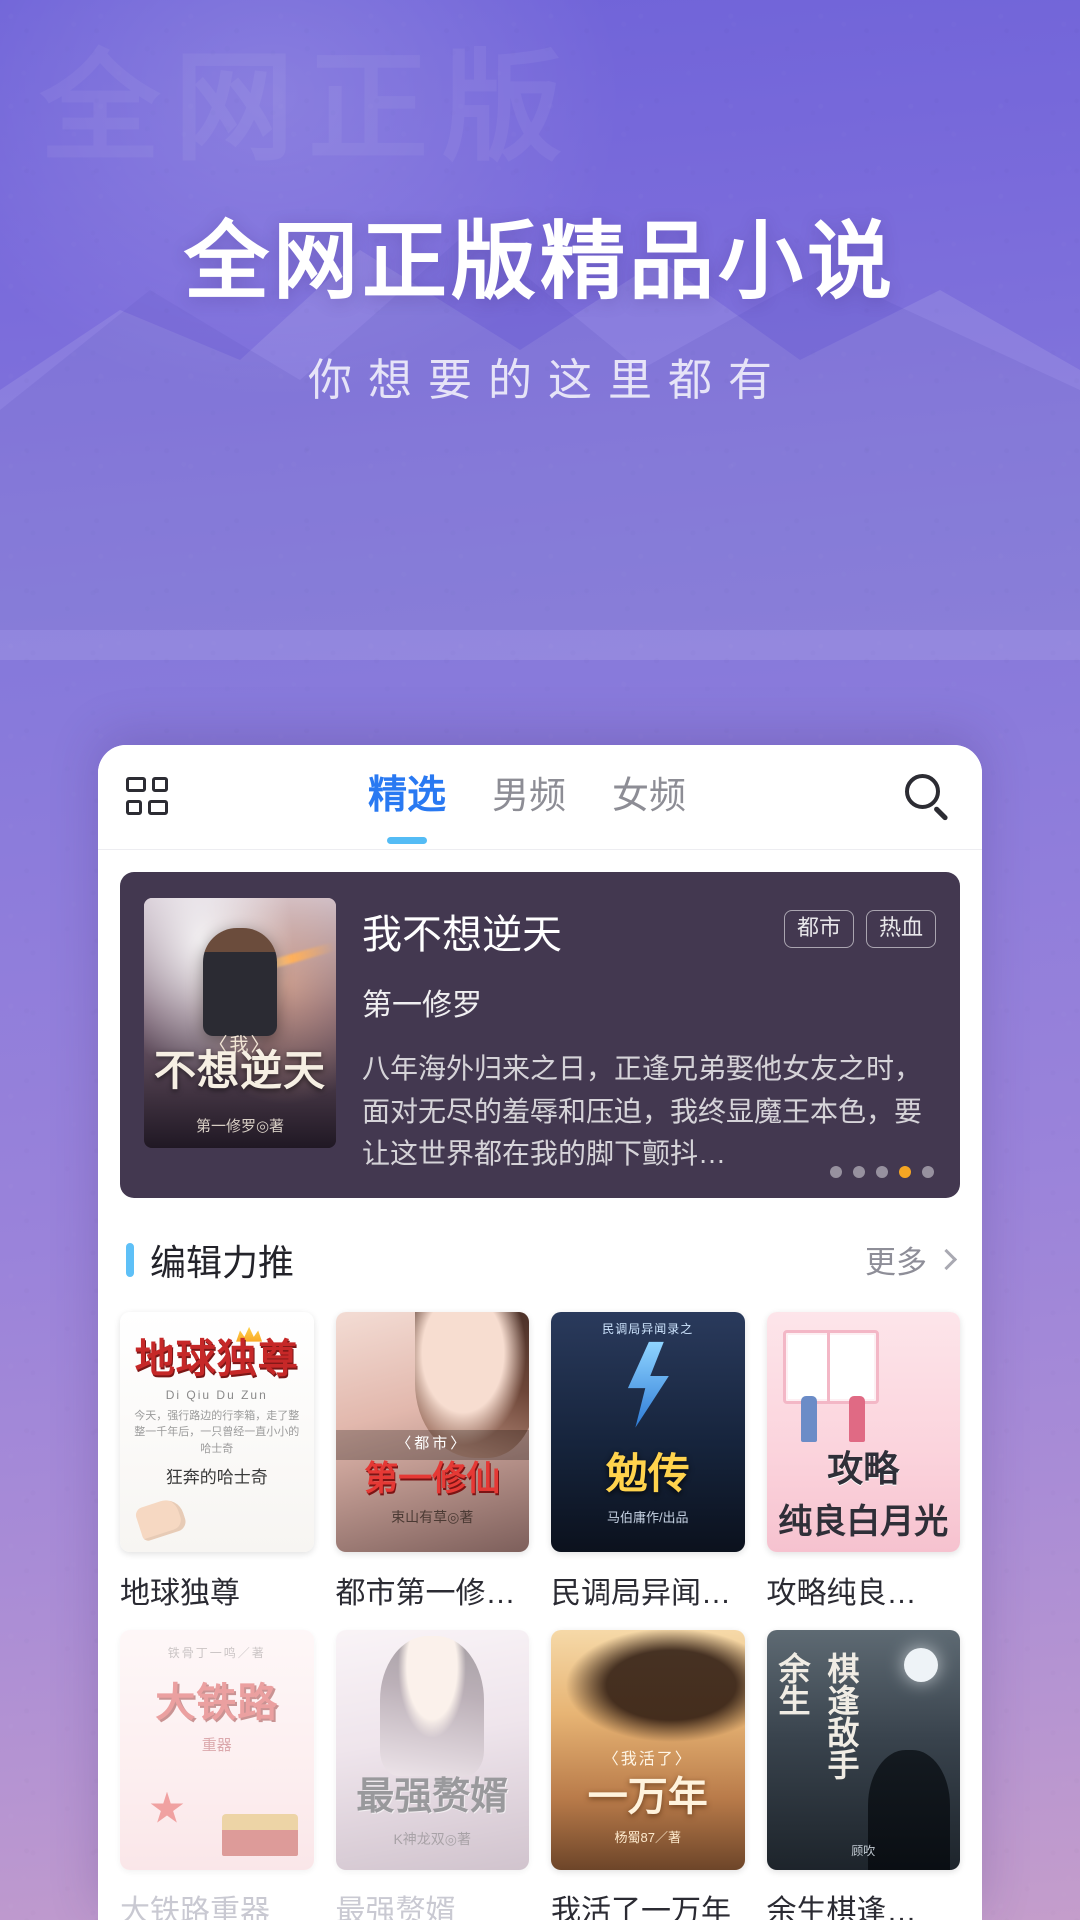  Describe the element at coordinates (422, 1005) in the screenshot. I see `featured-author: 第一修罗` at that location.